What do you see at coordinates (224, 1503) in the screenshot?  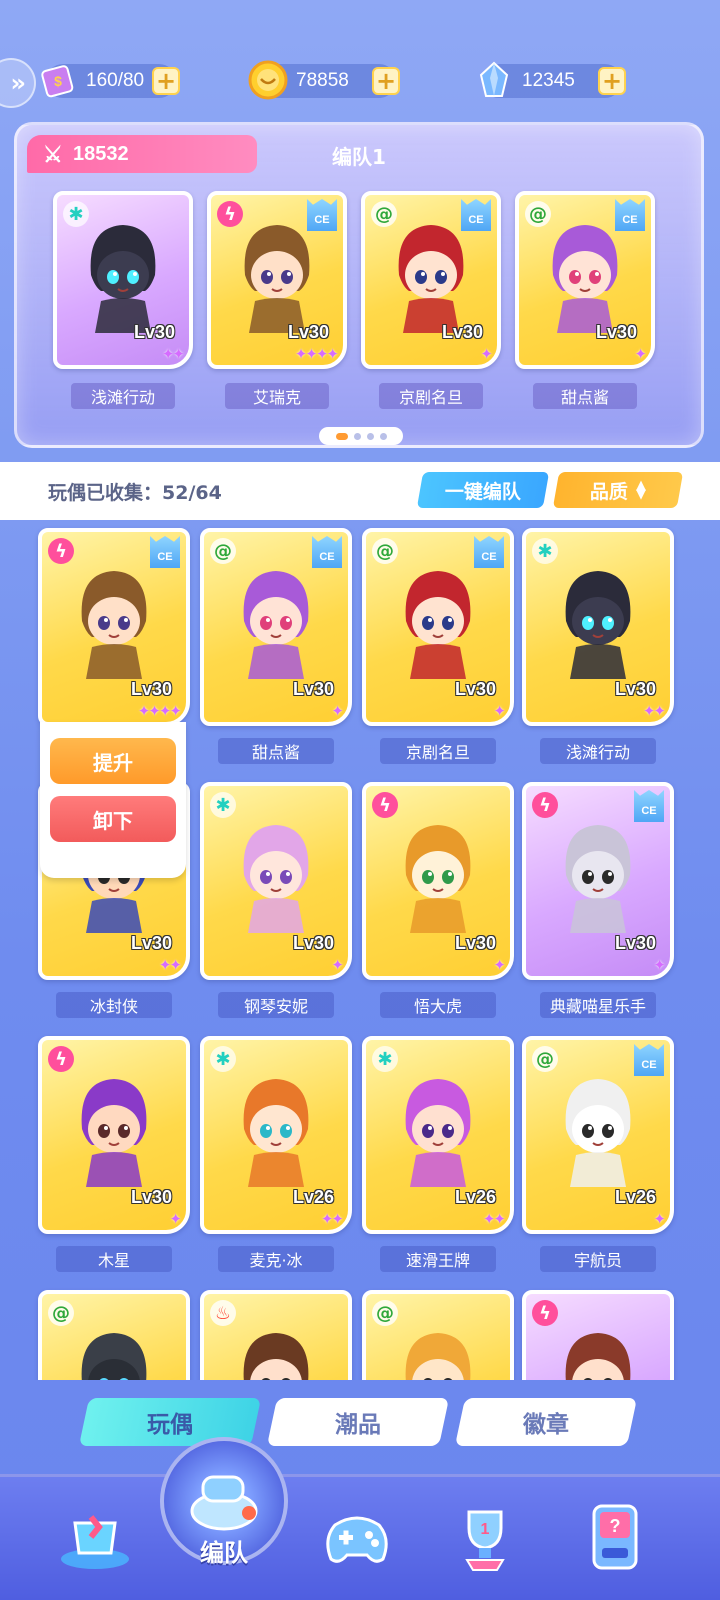 I see `team-whistle-icon` at bounding box center [224, 1503].